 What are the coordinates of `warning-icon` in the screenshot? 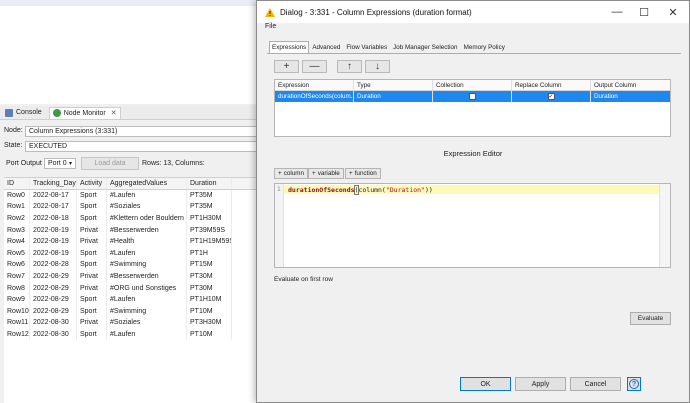 It's located at (270, 12).